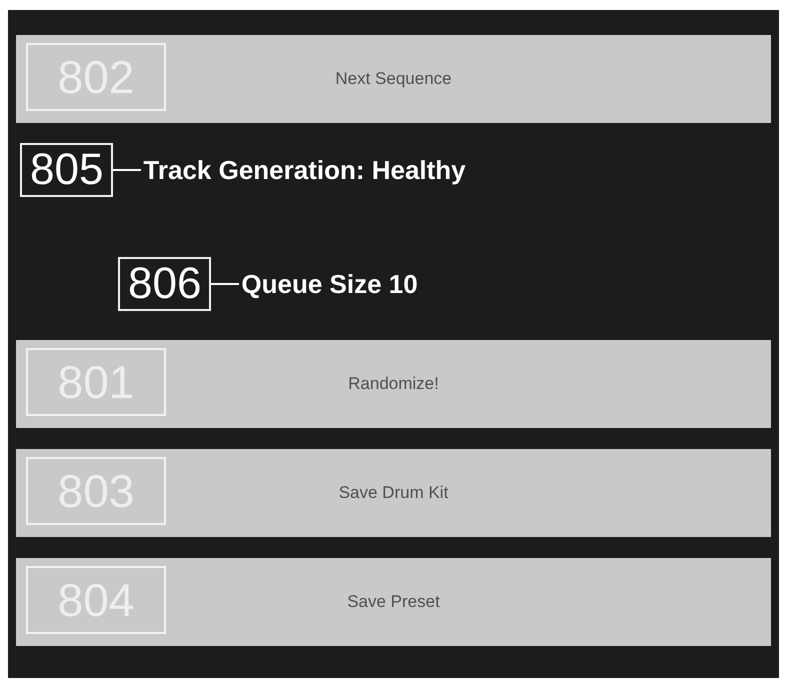  What do you see at coordinates (304, 170) in the screenshot?
I see `status-text: Track Generation: Healthy` at bounding box center [304, 170].